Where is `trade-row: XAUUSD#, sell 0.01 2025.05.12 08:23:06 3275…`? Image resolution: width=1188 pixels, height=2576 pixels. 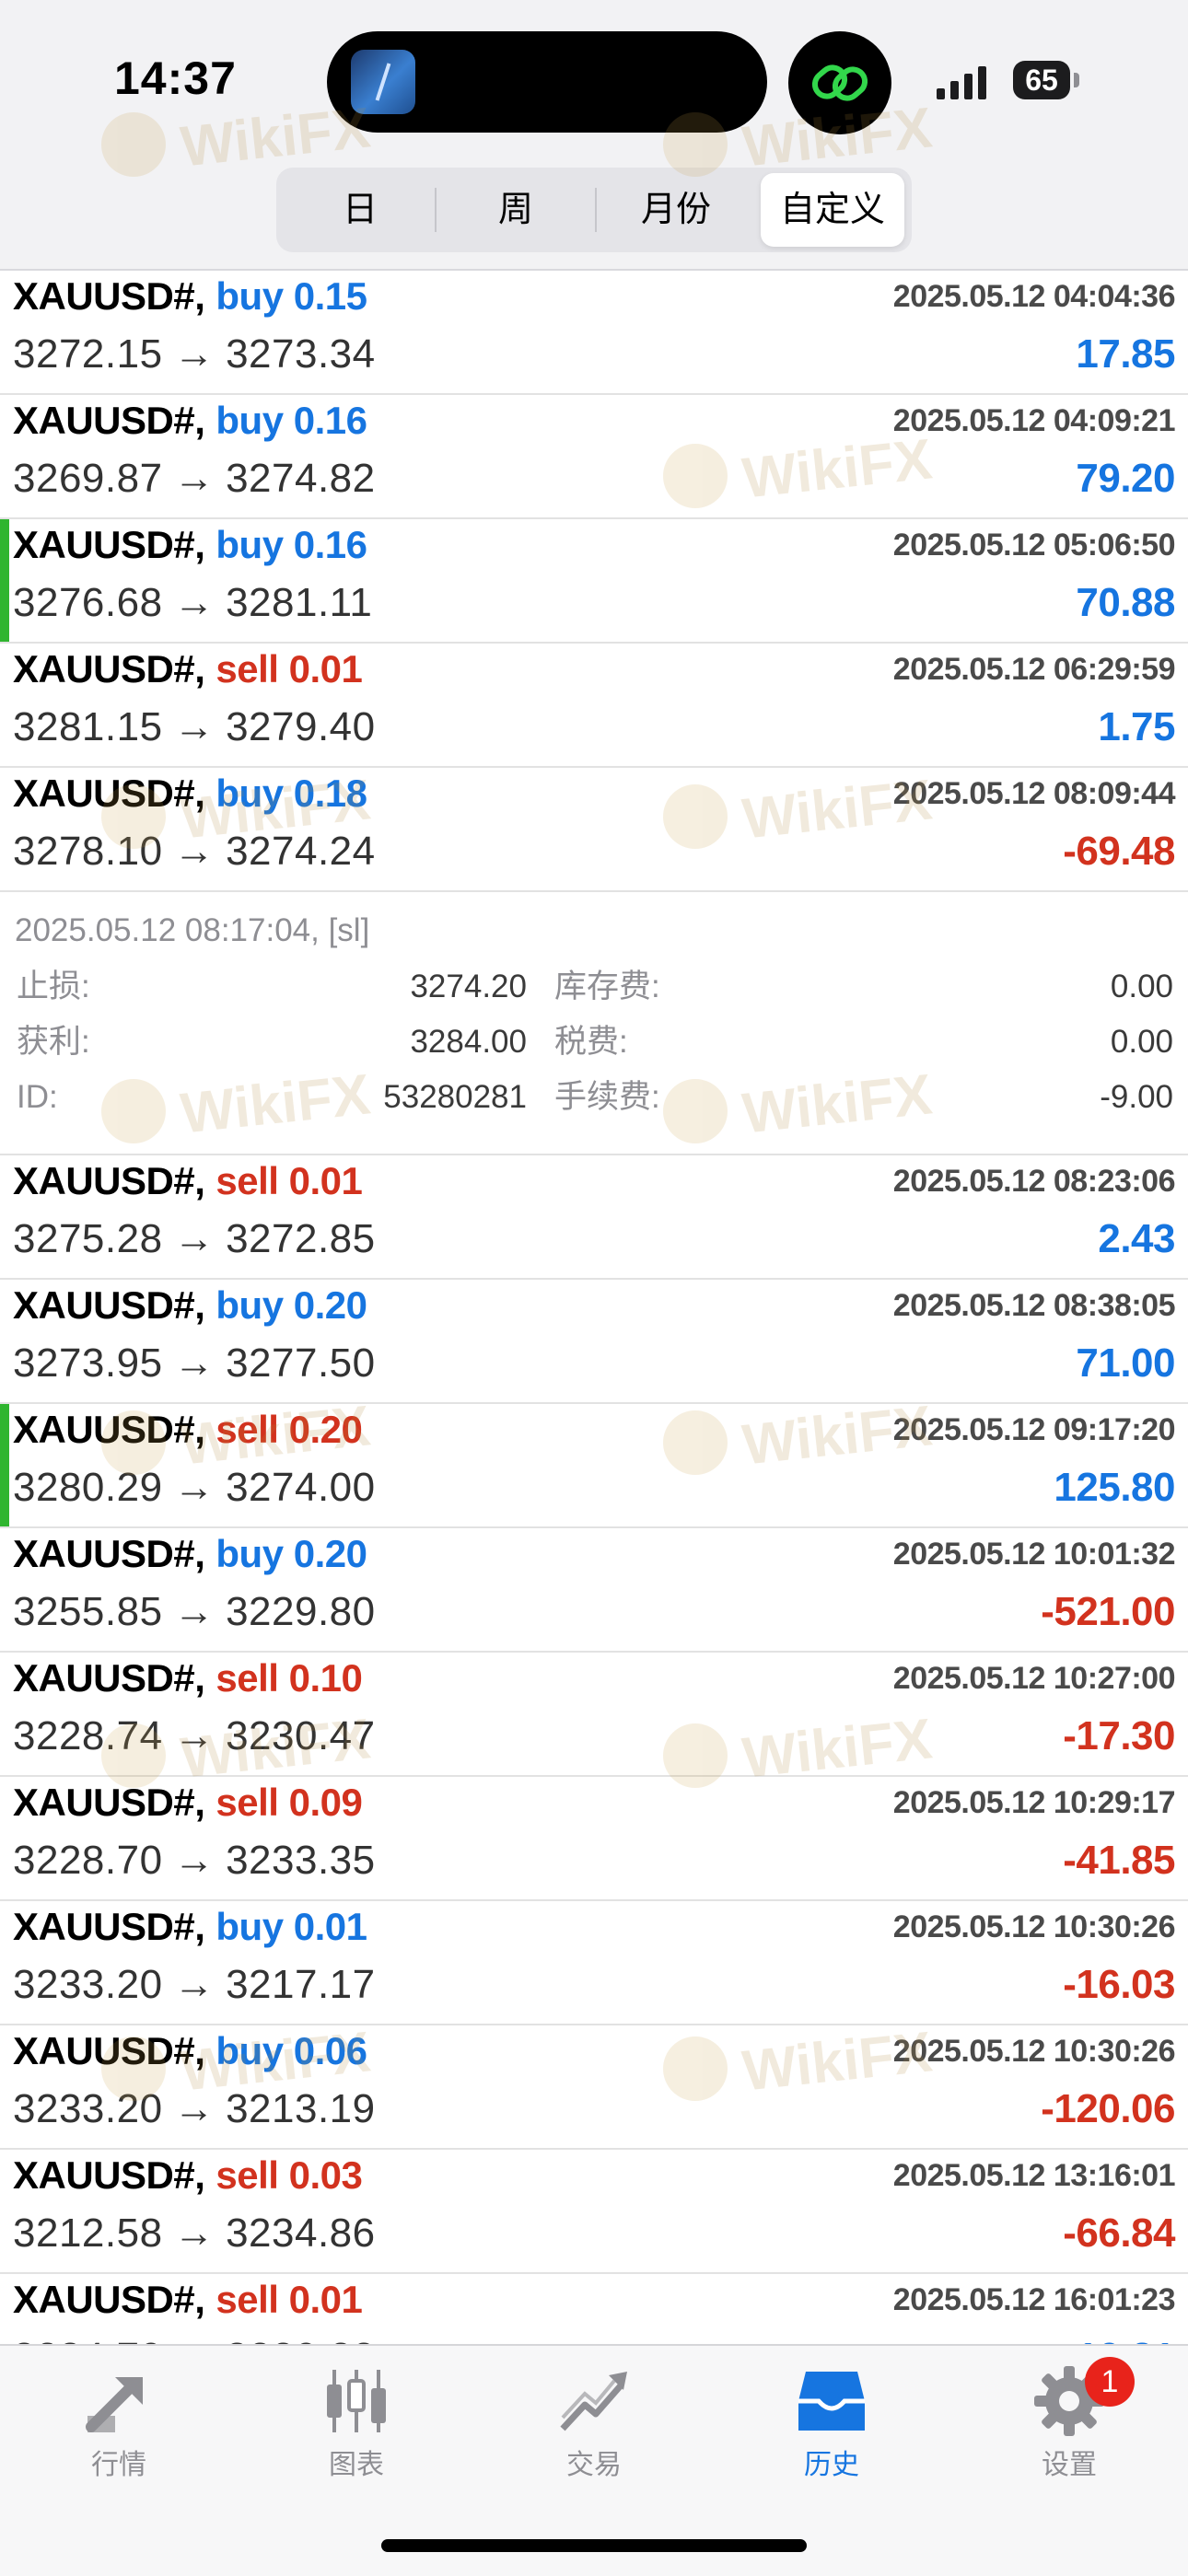
trade-row: XAUUSD#, sell 0.01 2025.05.12 08:23:06 3275… is located at coordinates (594, 1217).